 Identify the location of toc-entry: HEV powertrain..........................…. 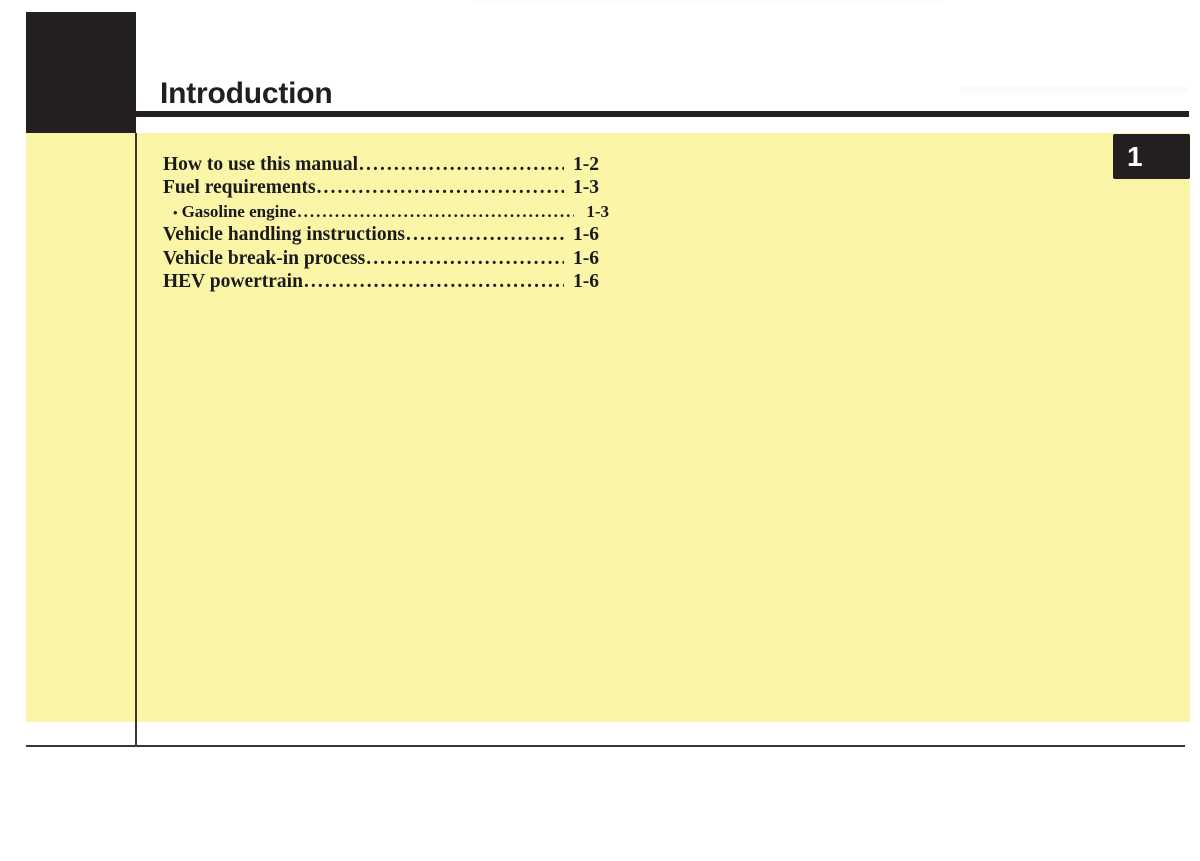
(381, 281).